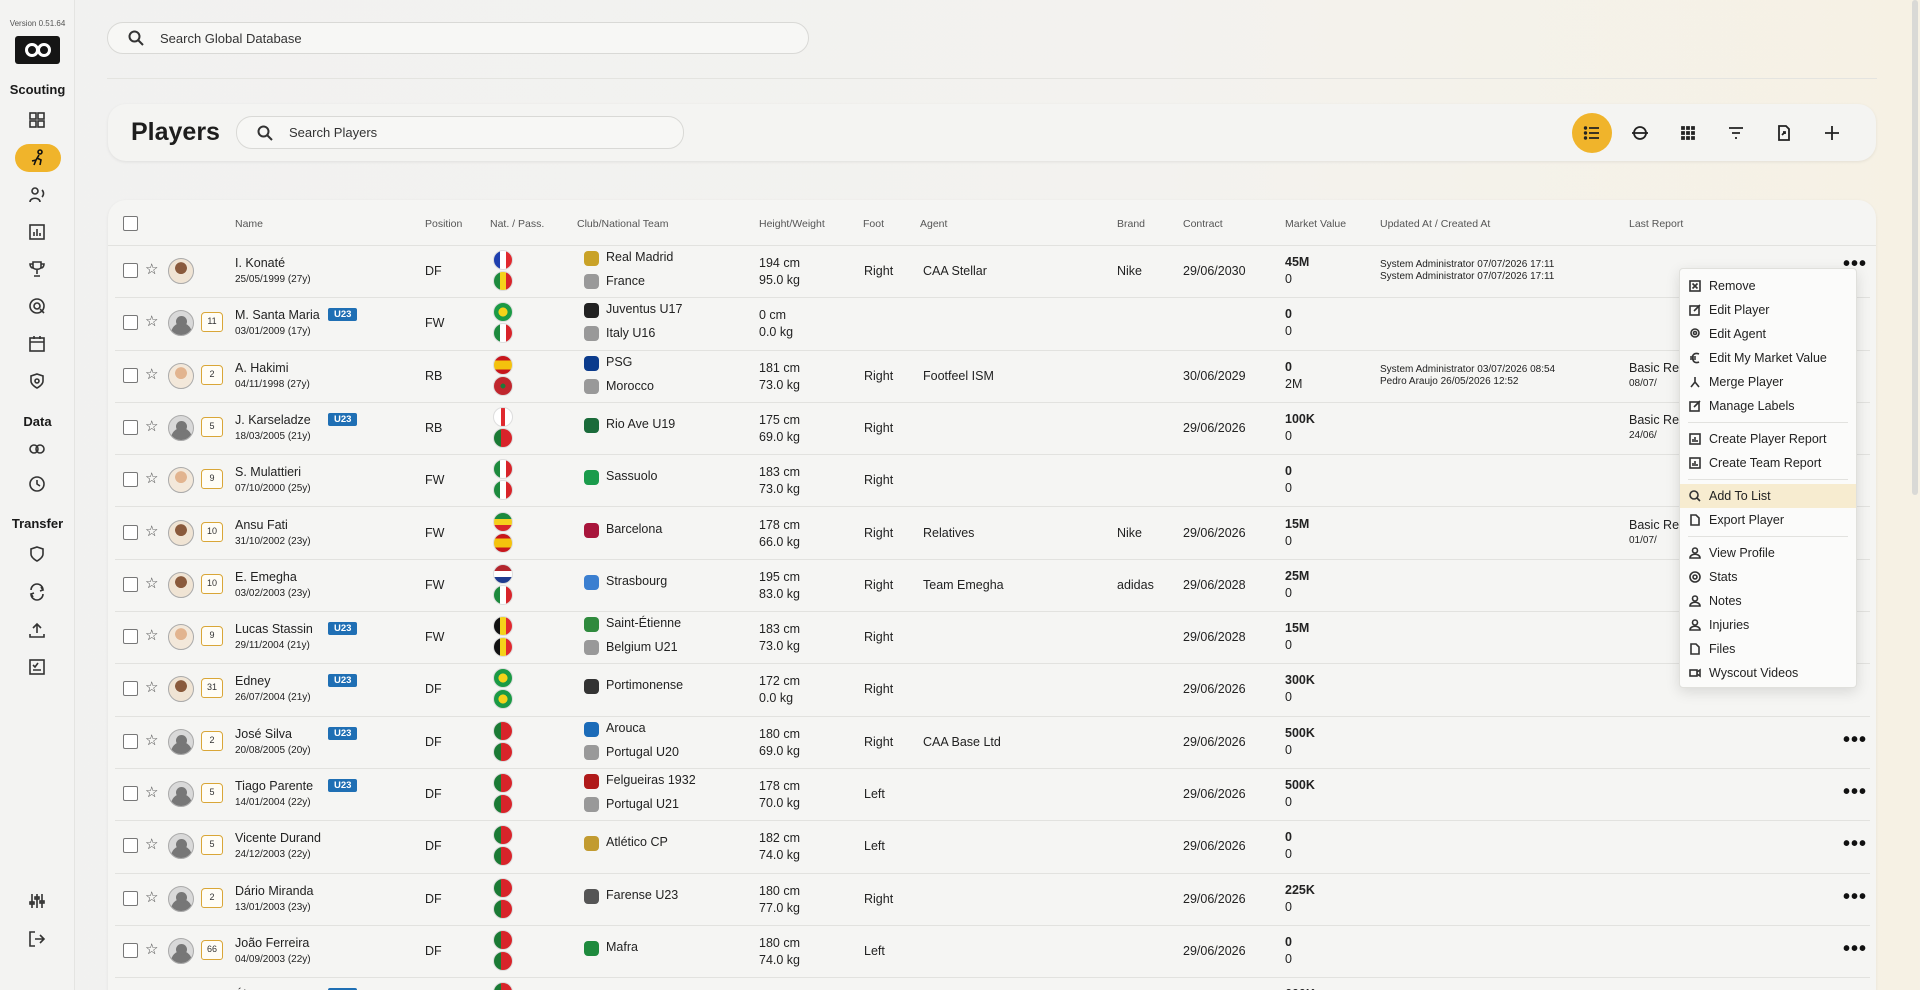 This screenshot has width=1920, height=990. What do you see at coordinates (1768, 439) in the screenshot?
I see `menu-item-create-player-report: Create Player Report` at bounding box center [1768, 439].